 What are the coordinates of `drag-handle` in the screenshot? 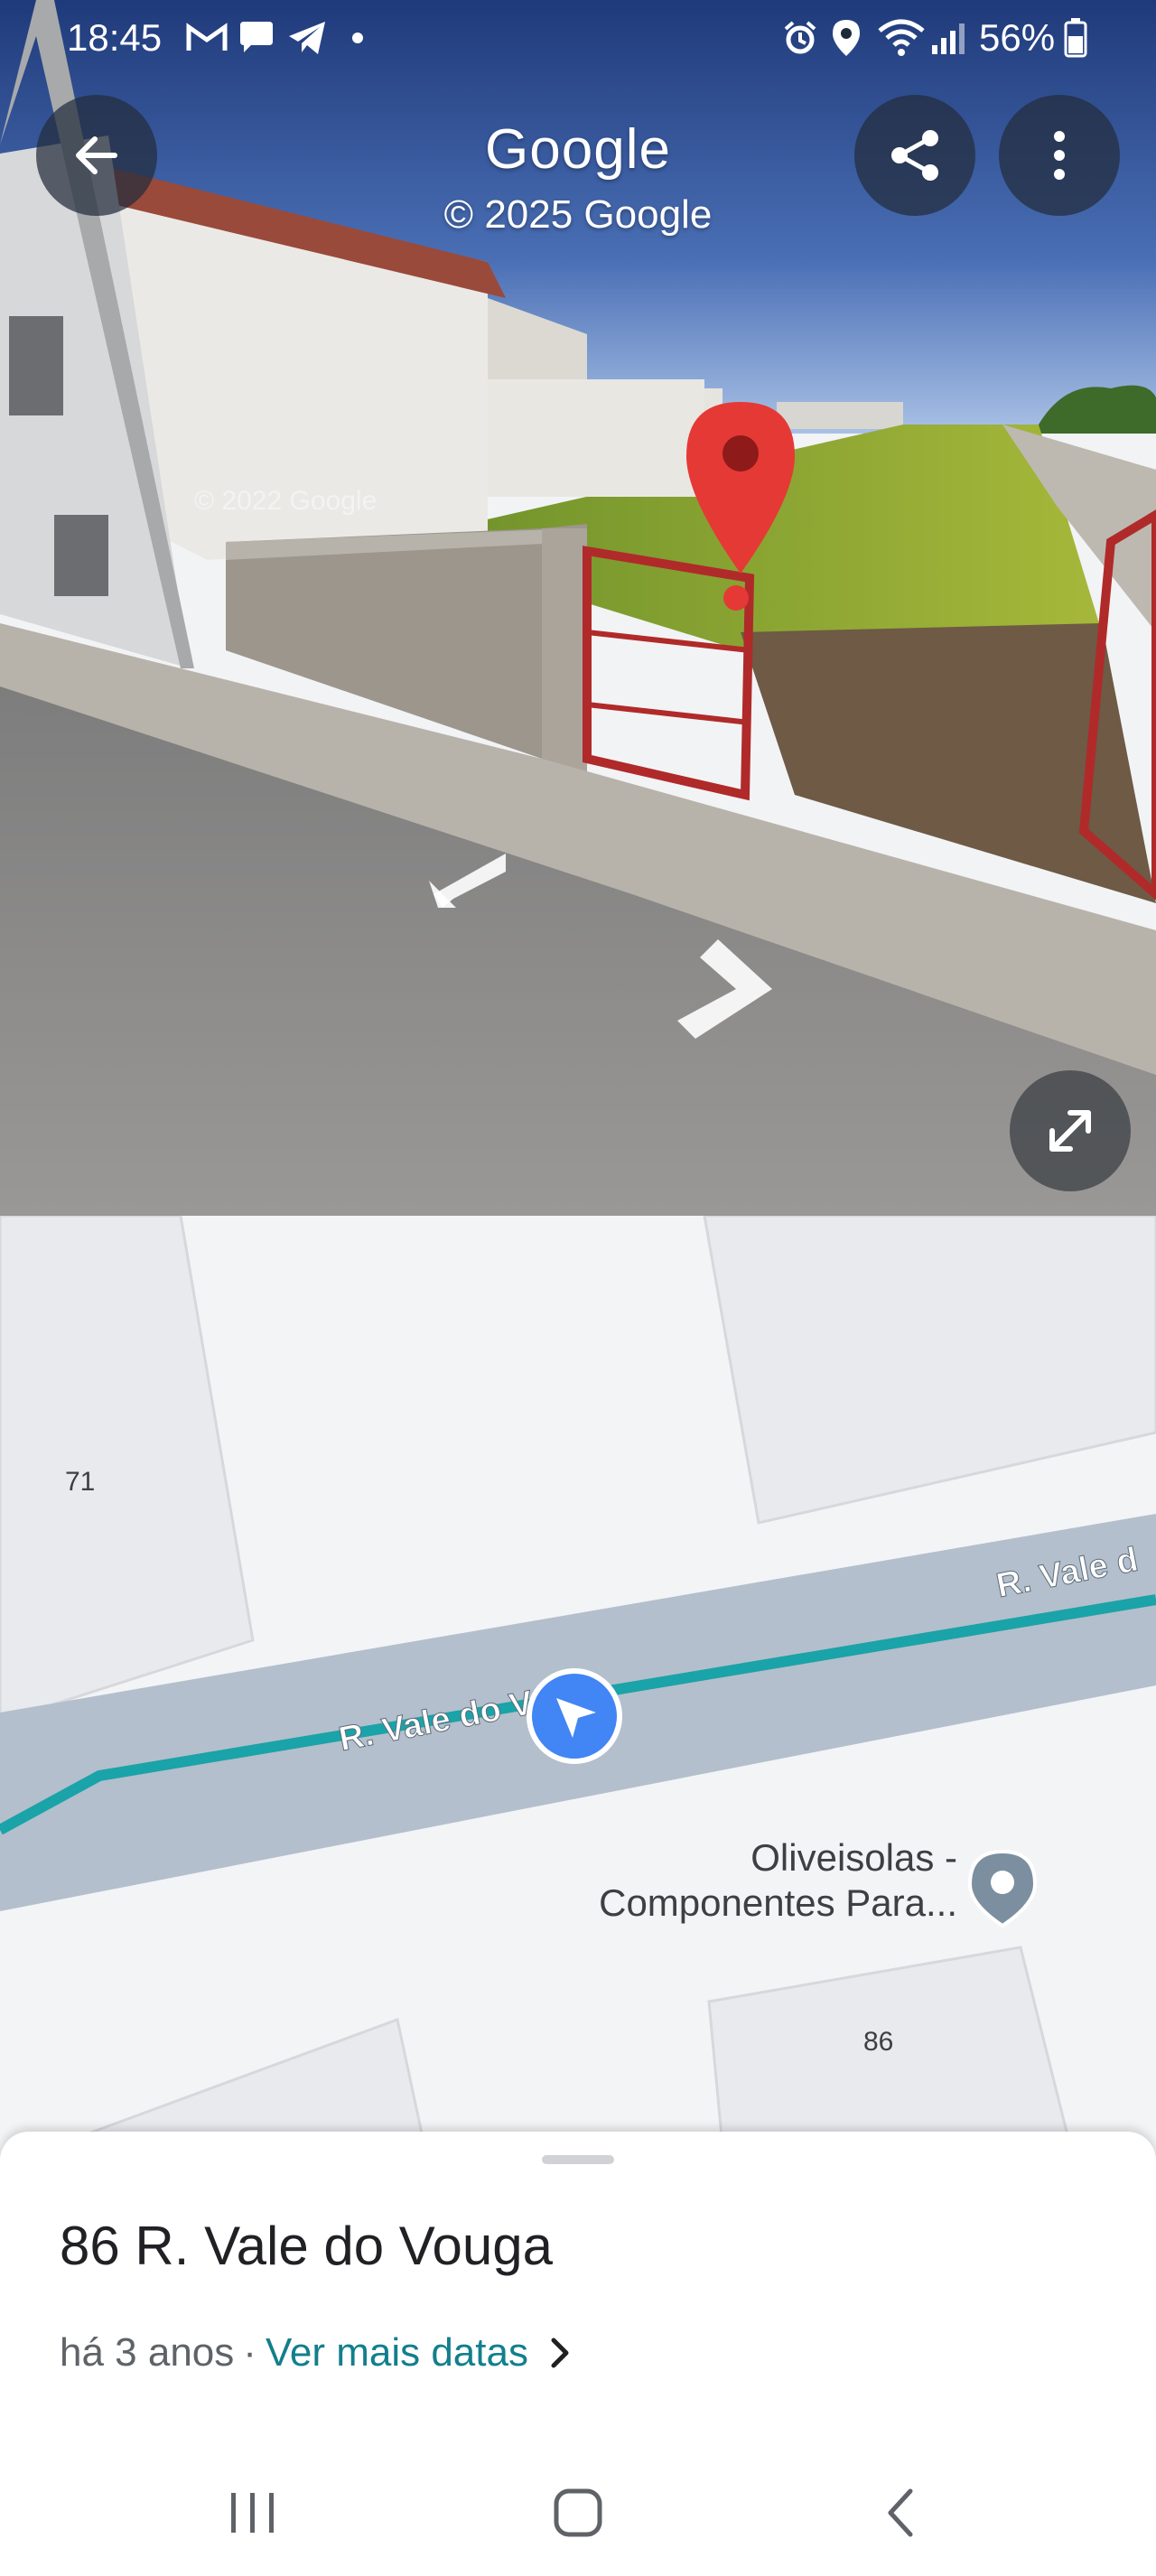 It's located at (578, 2159).